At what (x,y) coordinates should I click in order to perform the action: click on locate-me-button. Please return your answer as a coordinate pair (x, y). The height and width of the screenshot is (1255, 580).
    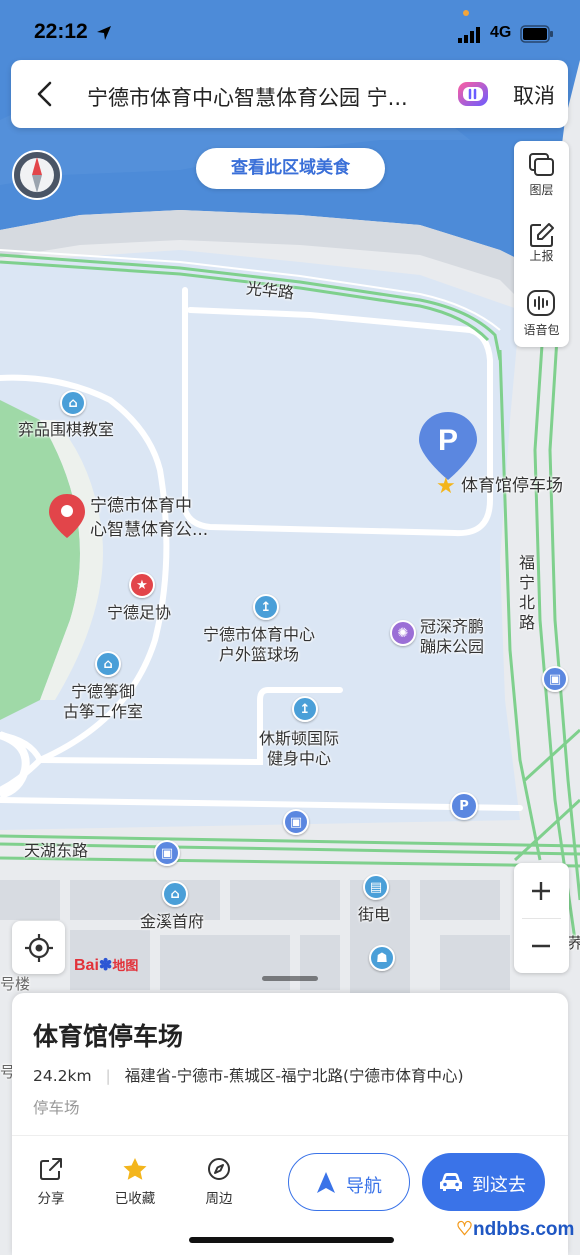
    Looking at the image, I should click on (38, 947).